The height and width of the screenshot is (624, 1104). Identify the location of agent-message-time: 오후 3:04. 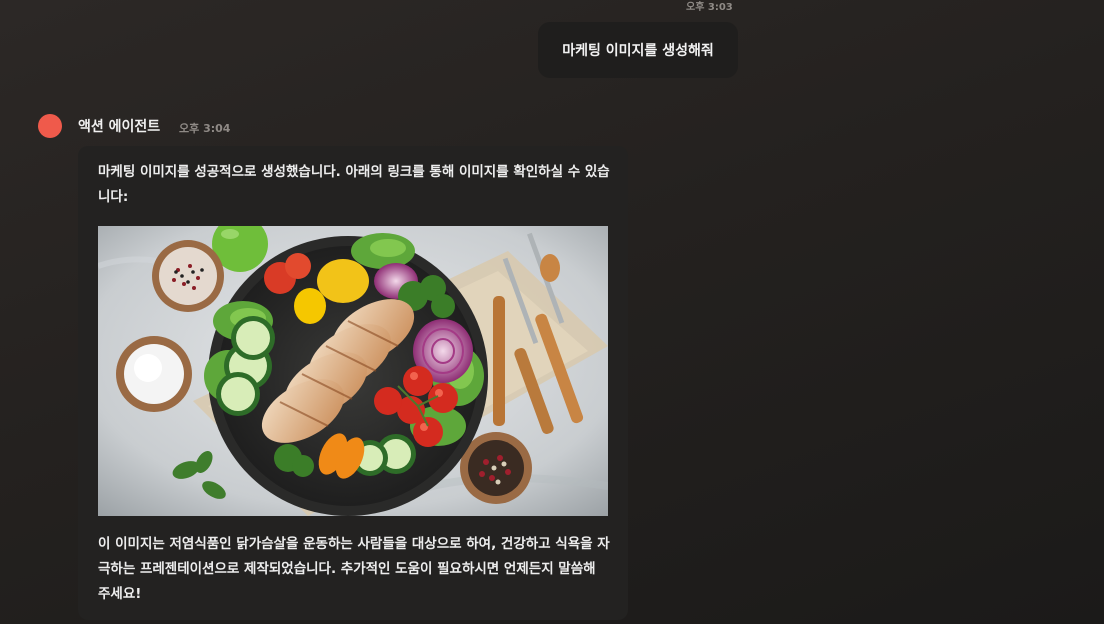
(205, 128).